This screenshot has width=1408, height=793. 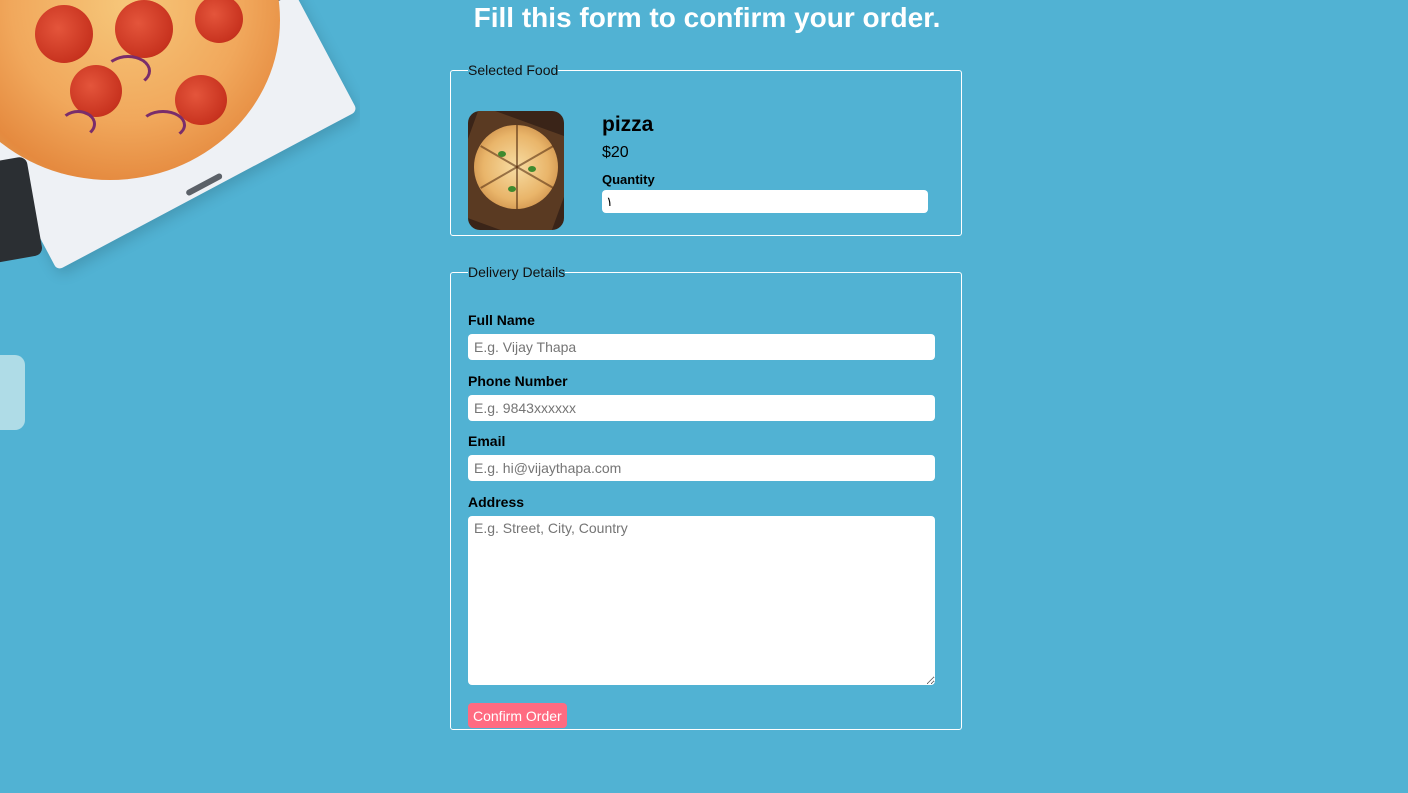 What do you see at coordinates (701, 600) in the screenshot?
I see `address-textarea` at bounding box center [701, 600].